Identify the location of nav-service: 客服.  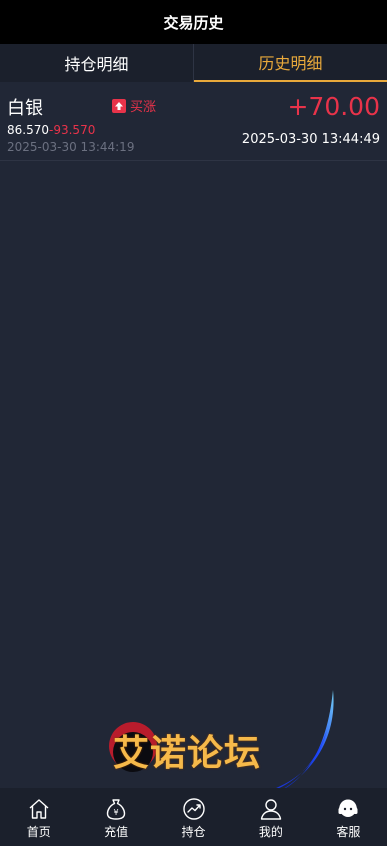
(348, 817).